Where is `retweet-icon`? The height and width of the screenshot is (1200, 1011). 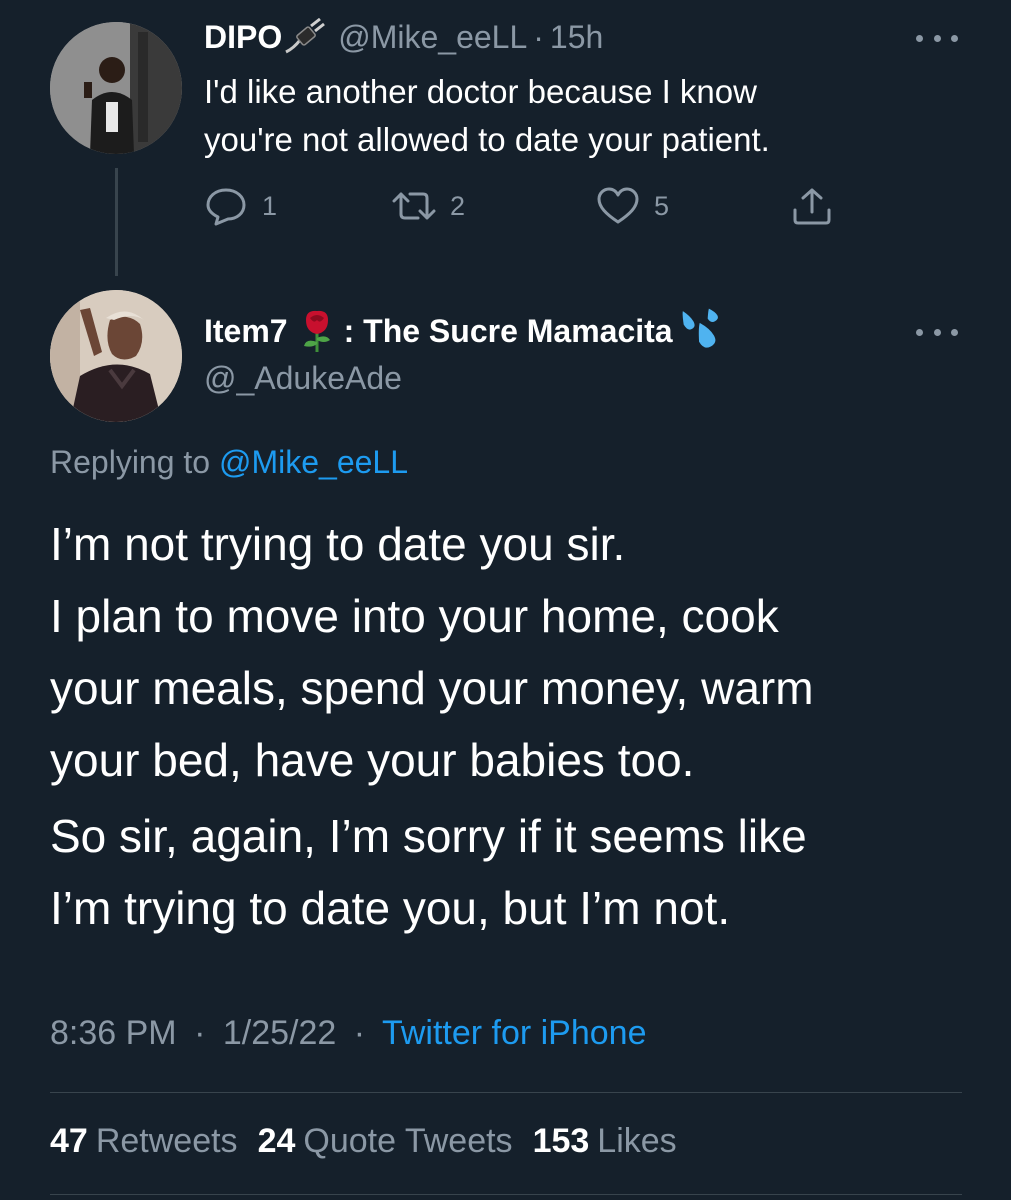 retweet-icon is located at coordinates (414, 206).